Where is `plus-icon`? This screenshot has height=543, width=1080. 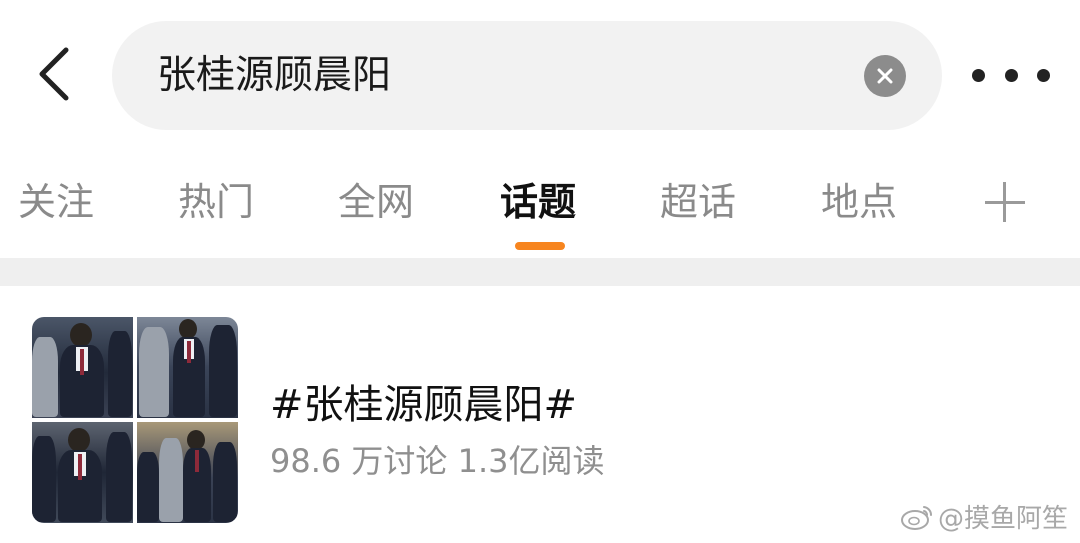
plus-icon is located at coordinates (1005, 202).